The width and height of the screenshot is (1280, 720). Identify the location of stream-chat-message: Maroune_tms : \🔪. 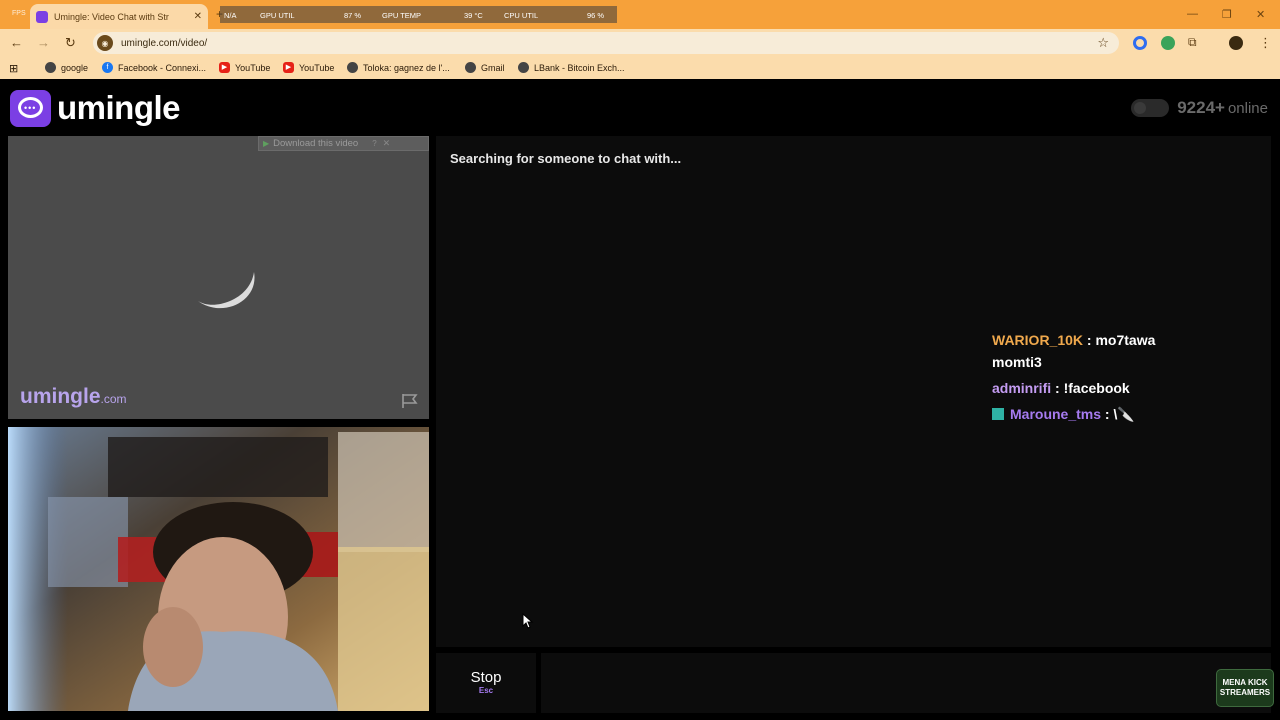
(1097, 414).